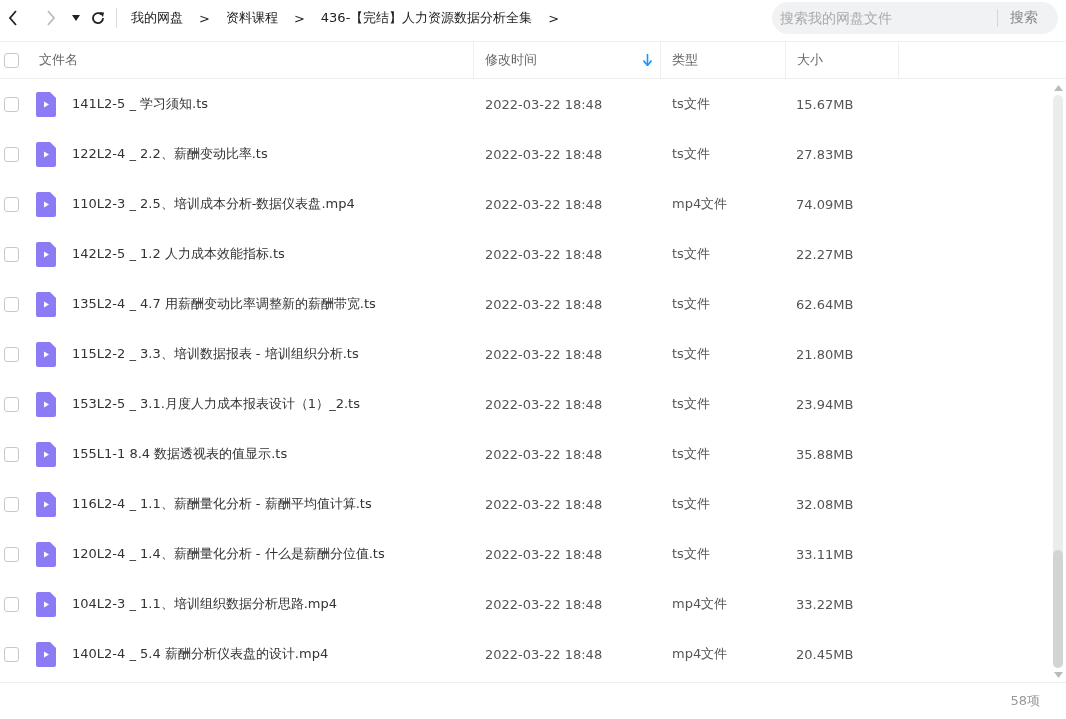 The width and height of the screenshot is (1066, 719). What do you see at coordinates (825, 154) in the screenshot?
I see `file-size: 27.83MB` at bounding box center [825, 154].